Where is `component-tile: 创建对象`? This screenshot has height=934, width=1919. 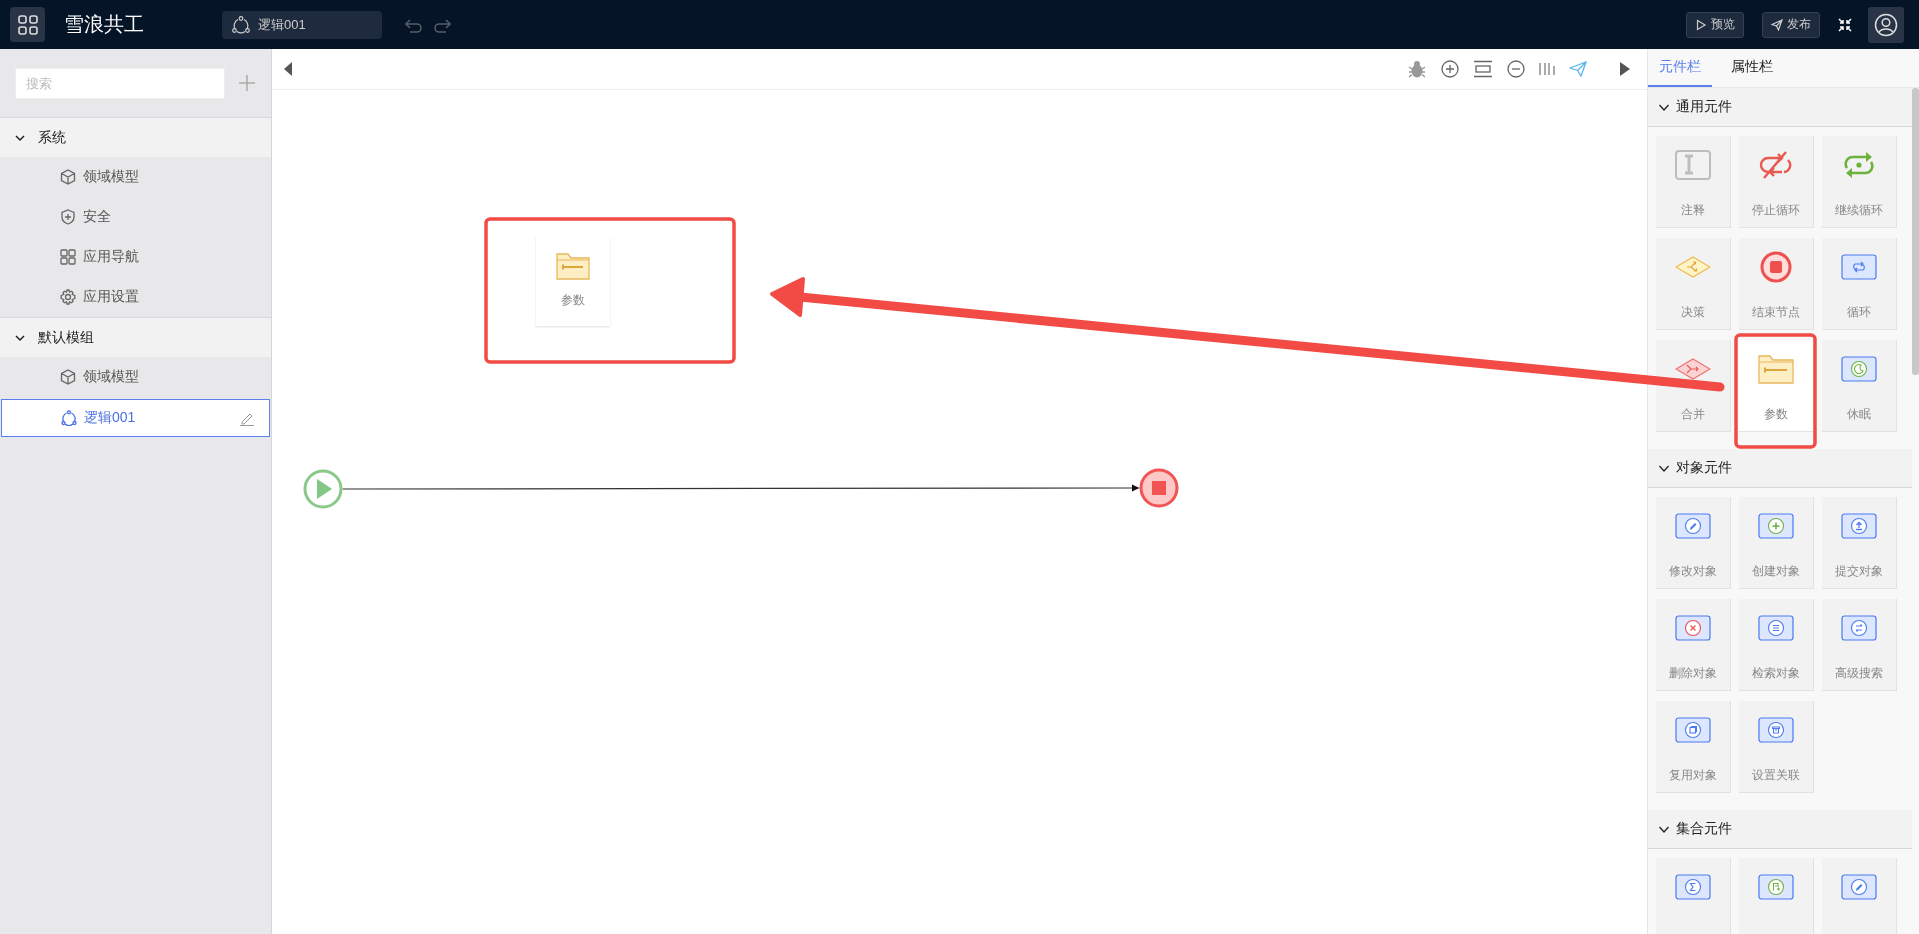
component-tile: 创建对象 is located at coordinates (1776, 543).